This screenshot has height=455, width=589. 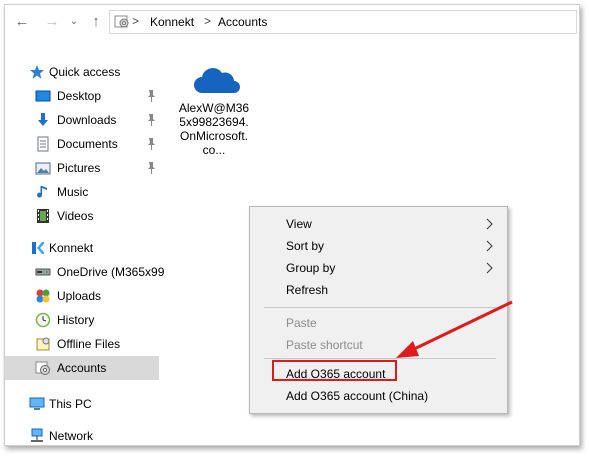 What do you see at coordinates (307, 290) in the screenshot?
I see `menu-item-label: Refresh` at bounding box center [307, 290].